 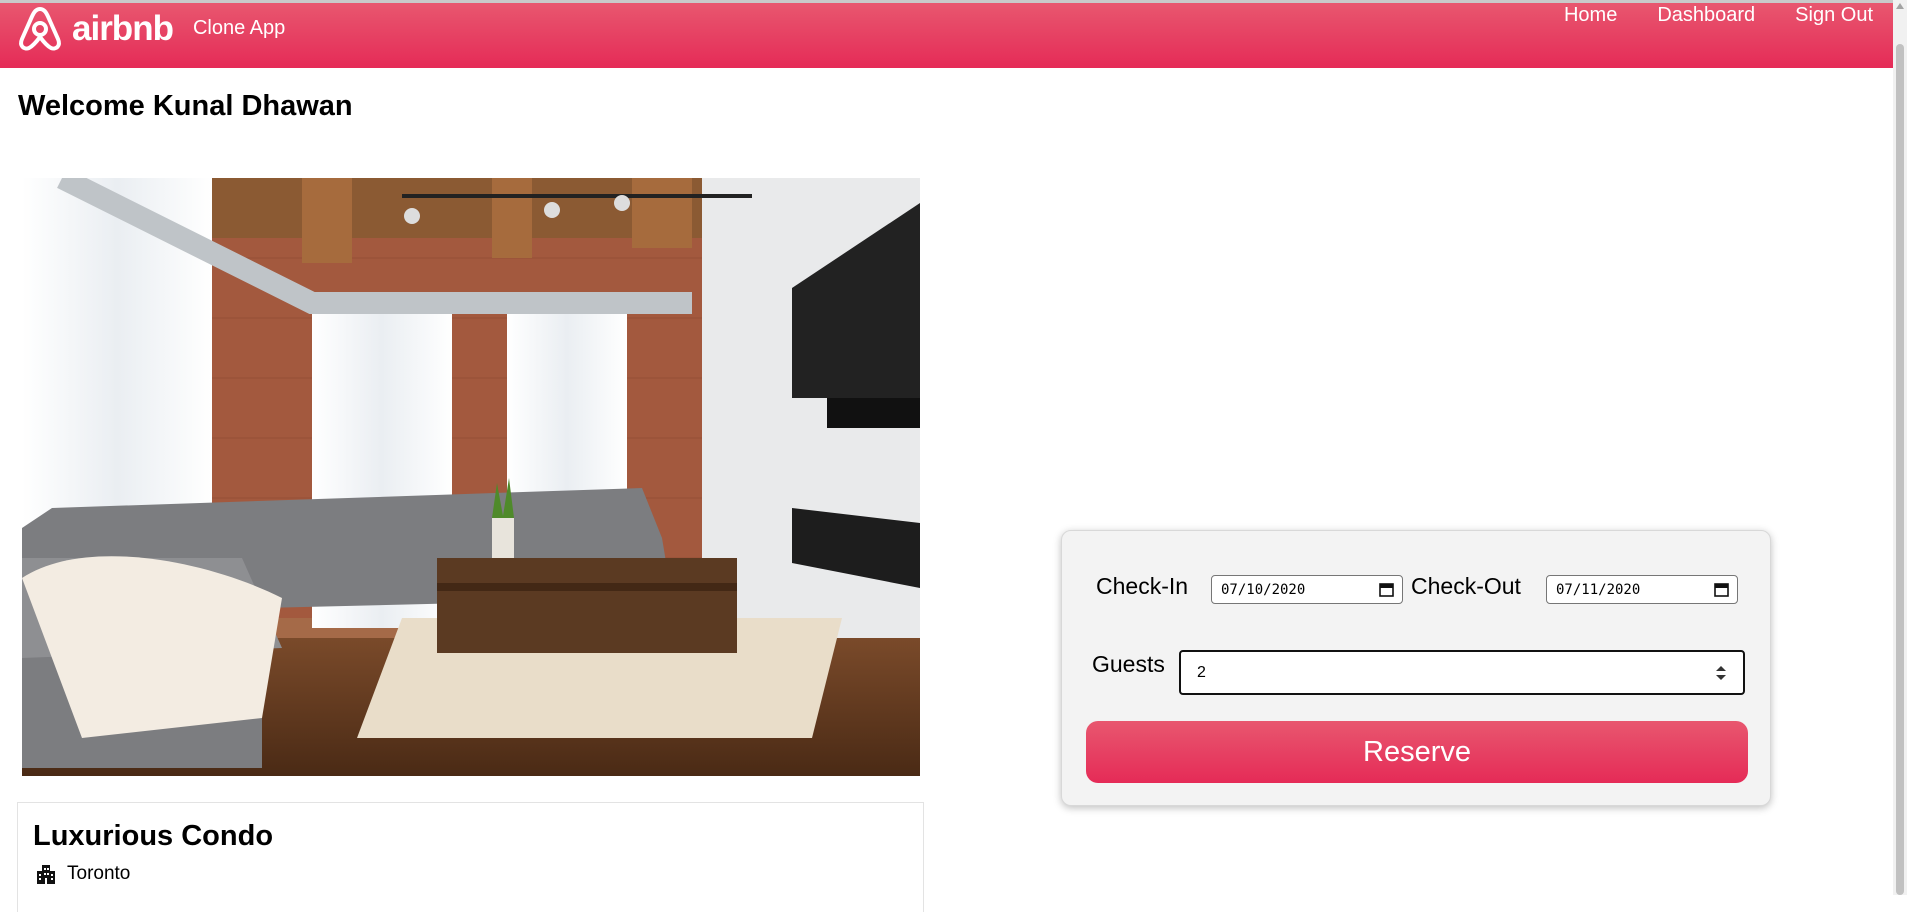 I want to click on main-nav: Home Dashboard Sign Out, so click(x=1698, y=15).